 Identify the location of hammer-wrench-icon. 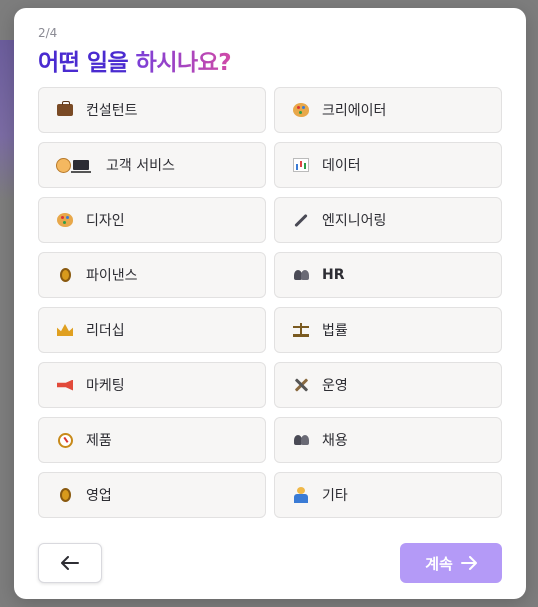
(301, 385).